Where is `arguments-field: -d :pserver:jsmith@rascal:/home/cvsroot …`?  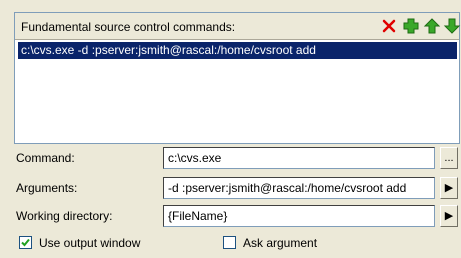
arguments-field: -d :pserver:jsmith@rascal:/home/cvsroot … is located at coordinates (299, 188).